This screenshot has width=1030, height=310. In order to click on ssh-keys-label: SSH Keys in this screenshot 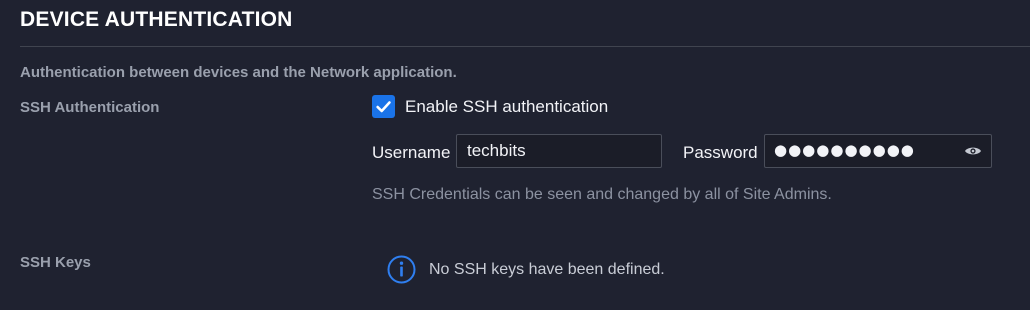, I will do `click(55, 262)`.